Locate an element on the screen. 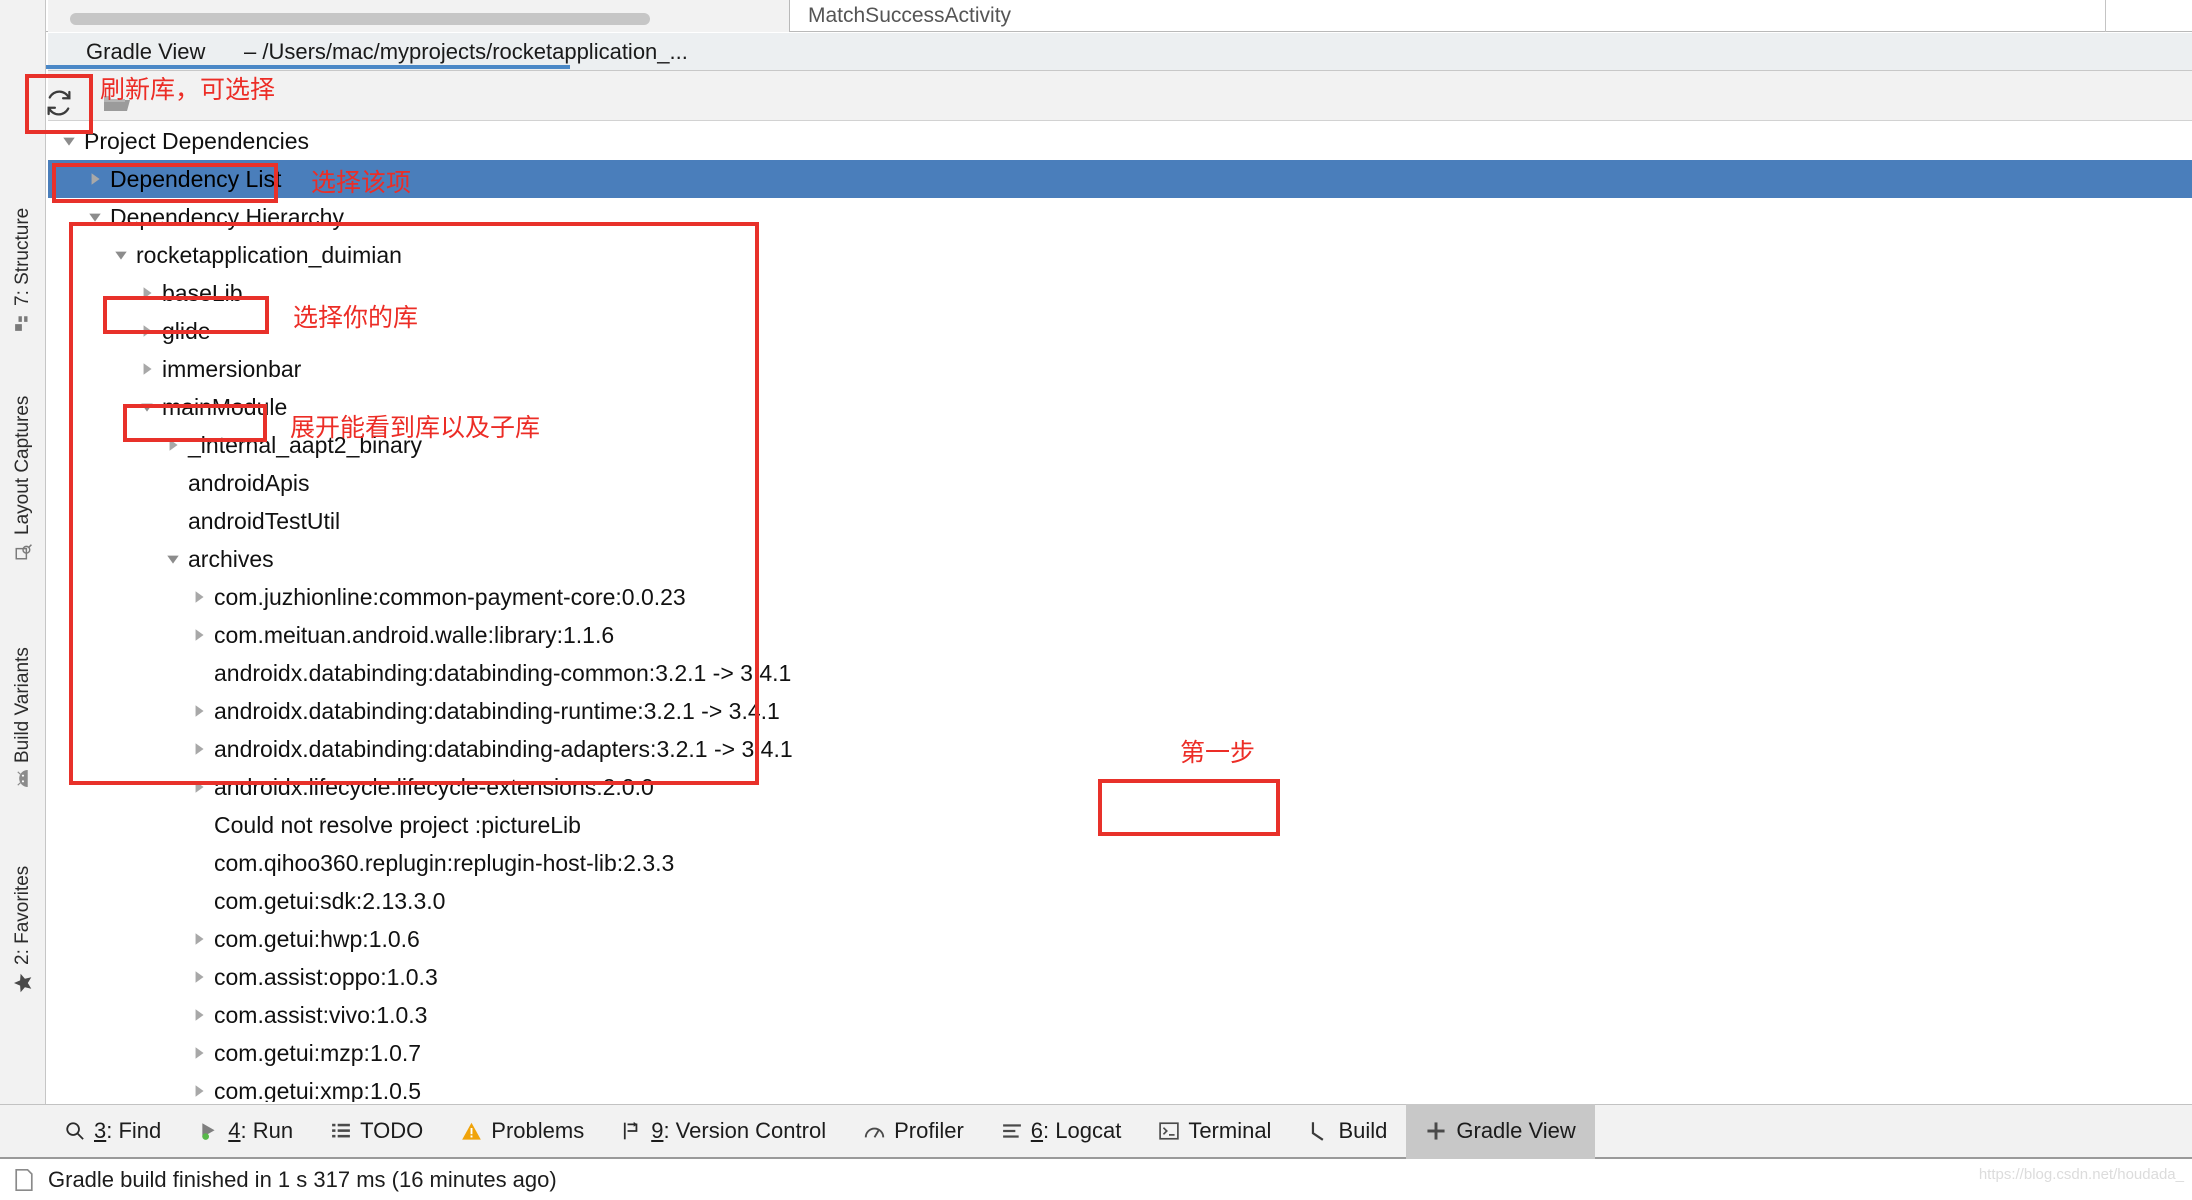 The width and height of the screenshot is (2192, 1200). tree-row: com.getui:mzp:1.0.7 is located at coordinates (1120, 1053).